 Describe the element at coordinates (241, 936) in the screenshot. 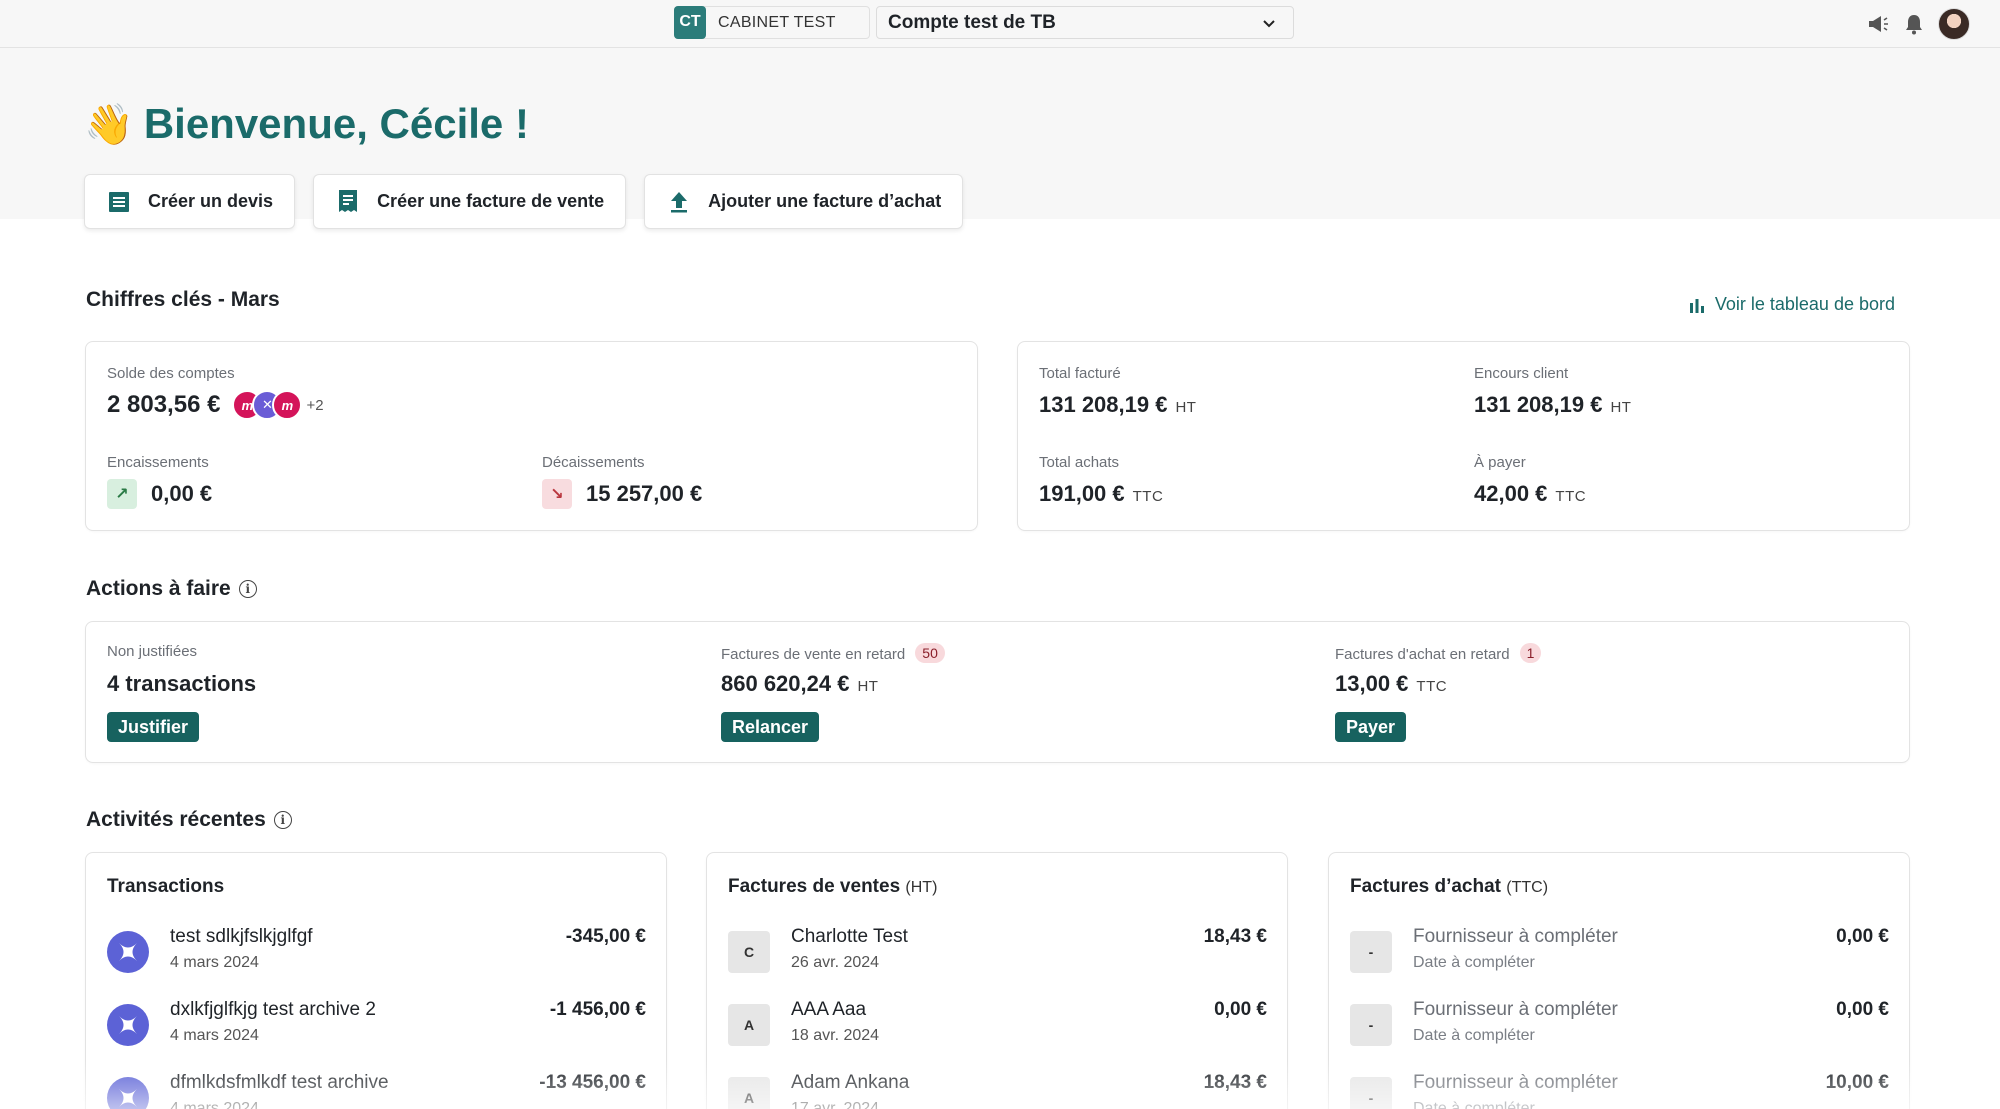

I see `transaction-name: test sdlkjfslkjglfgf` at that location.